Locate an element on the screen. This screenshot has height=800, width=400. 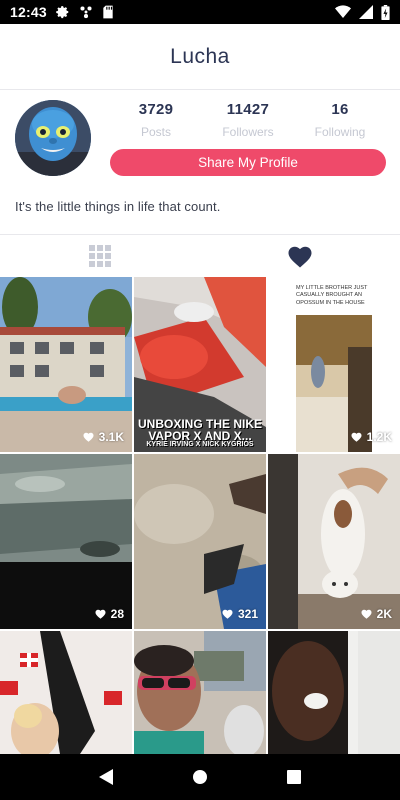
stat-label: Followers is located at coordinates (248, 132).